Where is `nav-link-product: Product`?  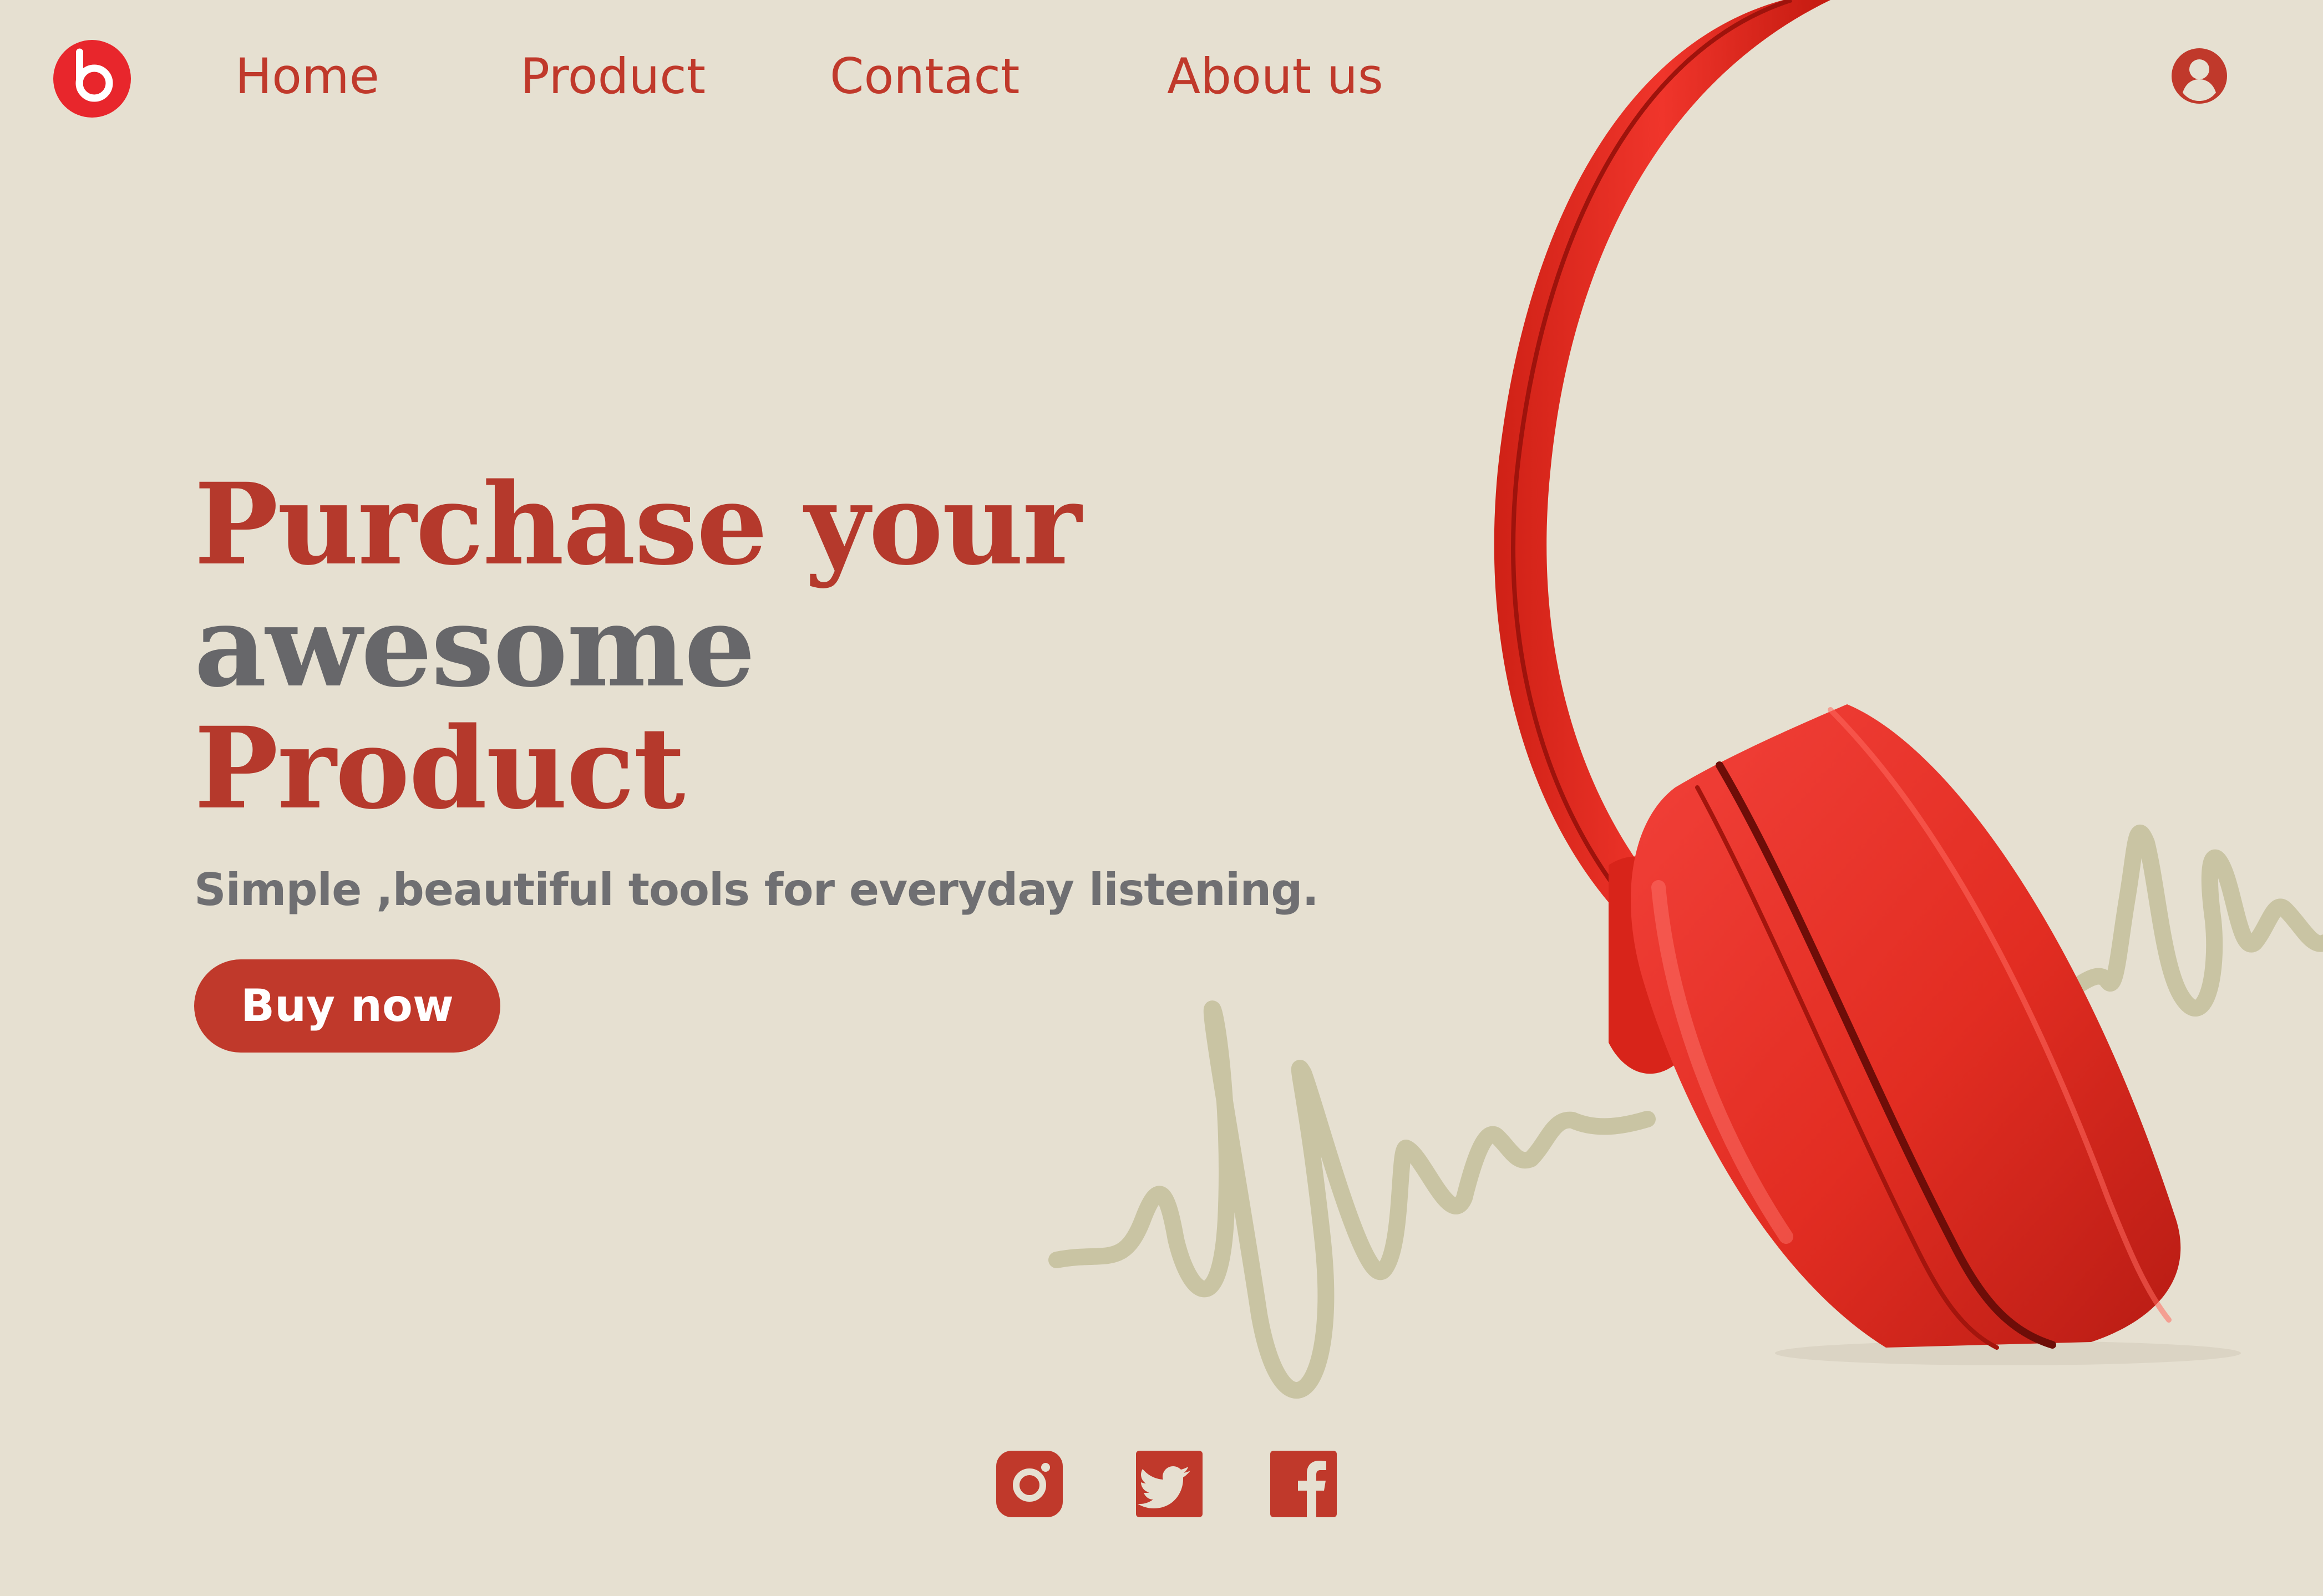 nav-link-product: Product is located at coordinates (613, 76).